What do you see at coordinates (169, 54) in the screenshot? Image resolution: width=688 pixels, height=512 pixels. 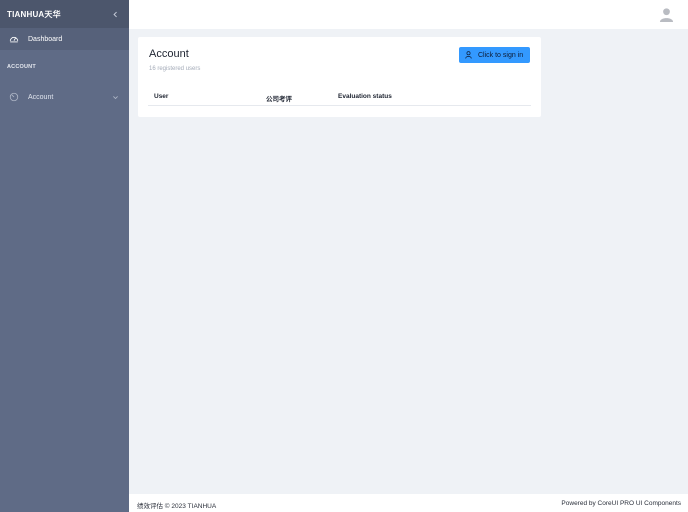 I see `page-title: Account` at bounding box center [169, 54].